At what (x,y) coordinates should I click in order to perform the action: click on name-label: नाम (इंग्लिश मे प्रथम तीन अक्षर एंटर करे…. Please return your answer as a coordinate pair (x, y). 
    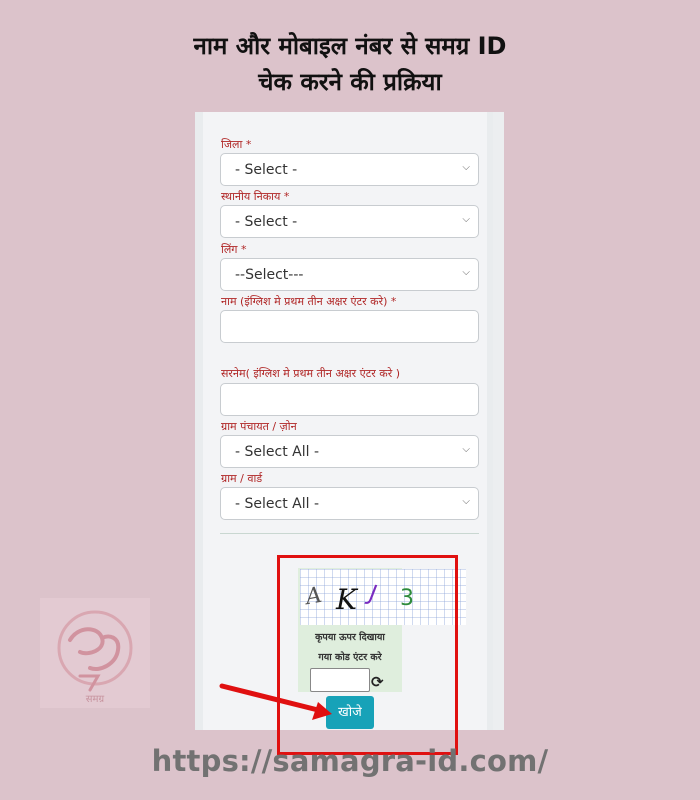
    Looking at the image, I should click on (309, 301).